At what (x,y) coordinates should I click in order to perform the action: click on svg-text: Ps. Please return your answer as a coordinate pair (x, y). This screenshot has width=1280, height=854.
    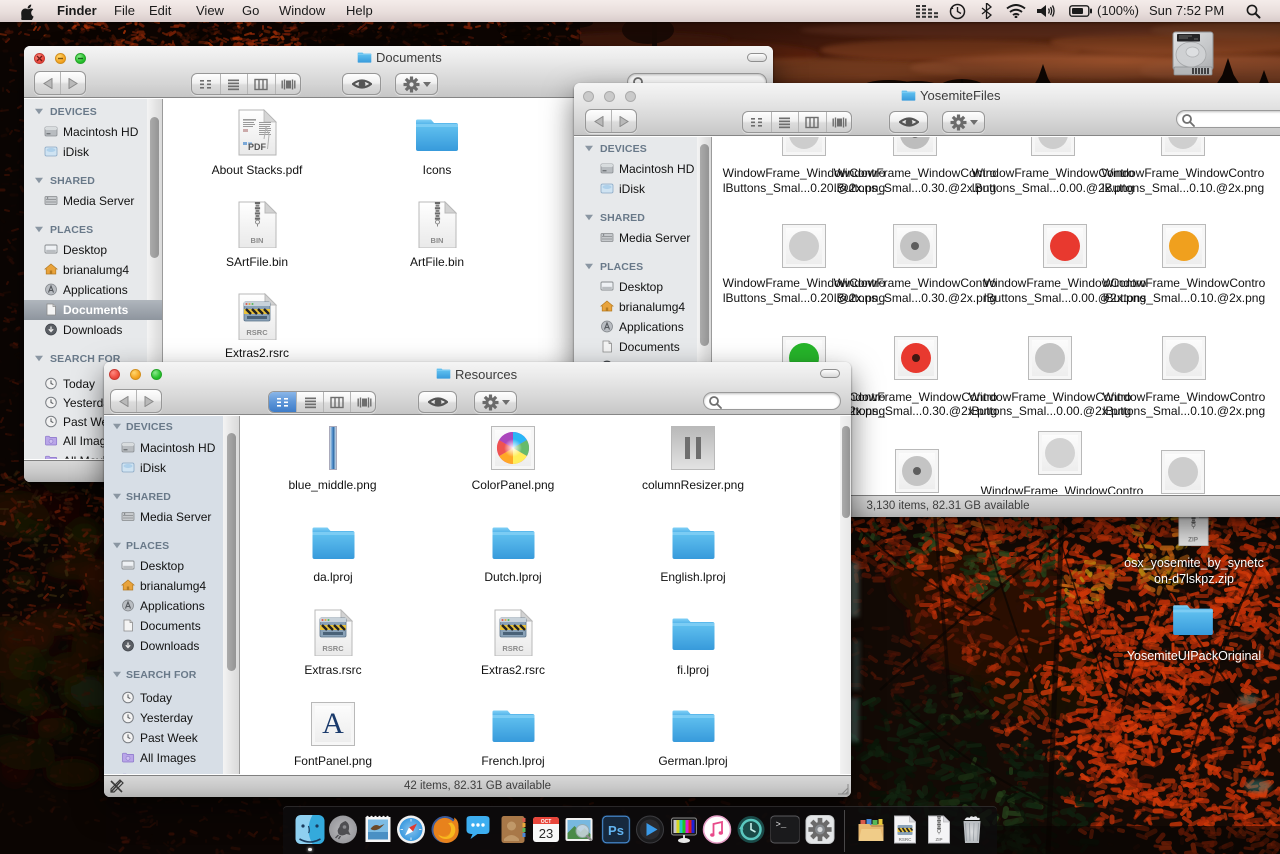
    Looking at the image, I should click on (616, 830).